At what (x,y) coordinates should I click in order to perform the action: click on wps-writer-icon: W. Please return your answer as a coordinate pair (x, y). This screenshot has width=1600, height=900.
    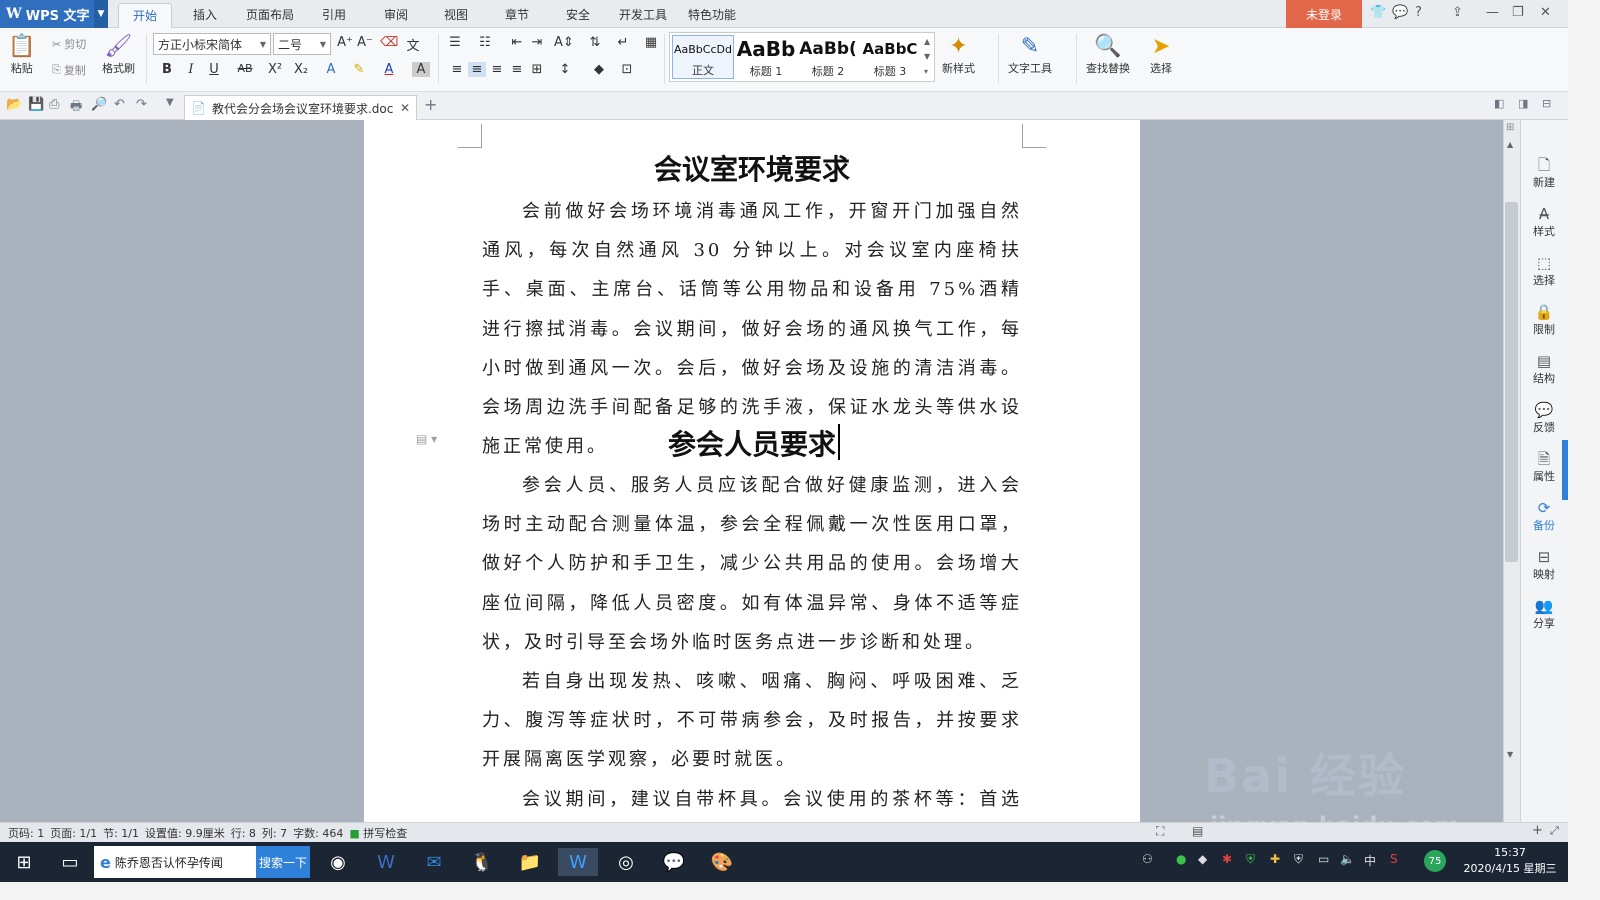
    Looking at the image, I should click on (578, 862).